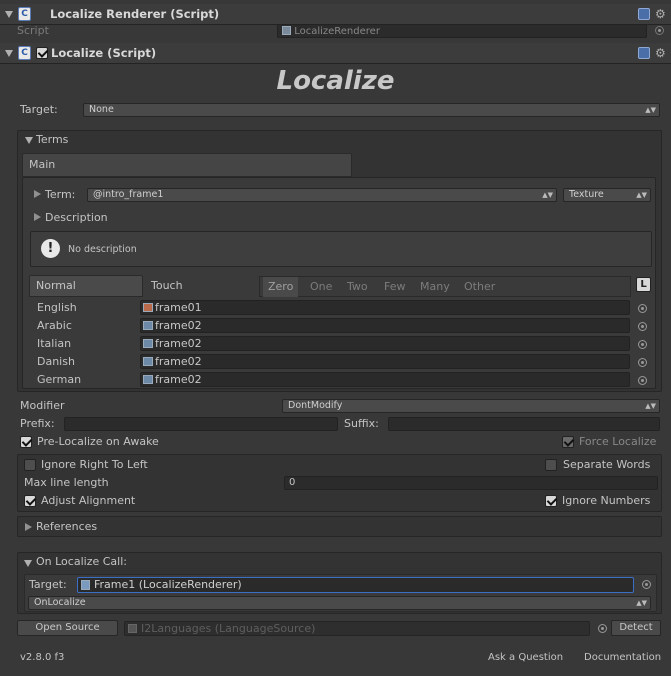  I want to click on target-label: Target:, so click(39, 109).